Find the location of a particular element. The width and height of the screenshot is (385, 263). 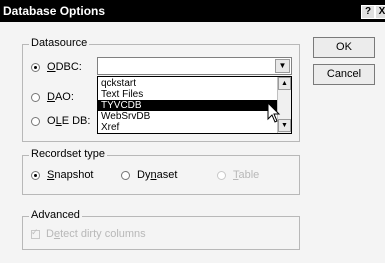

oledb-radio: OLE DB: is located at coordinates (60, 121).